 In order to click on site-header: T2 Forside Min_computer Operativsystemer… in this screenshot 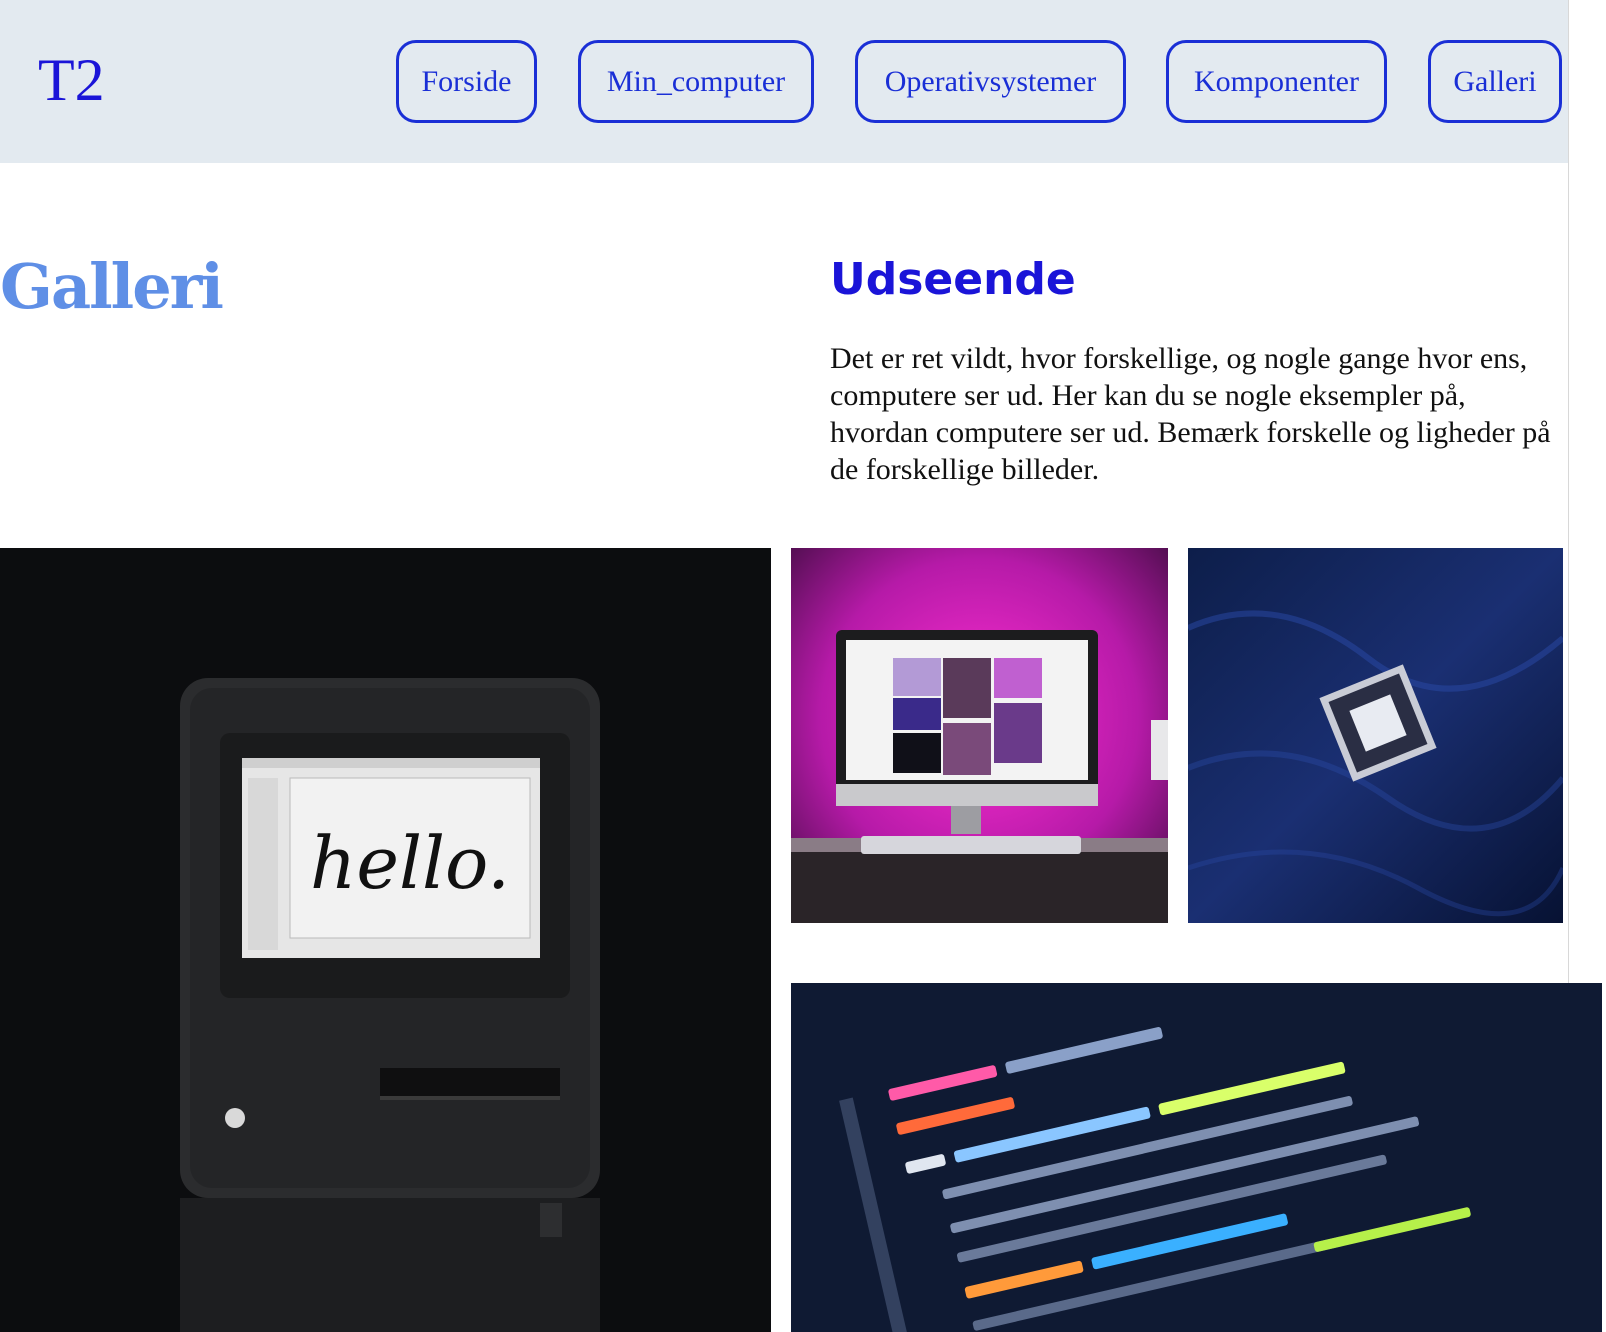, I will do `click(784, 81)`.